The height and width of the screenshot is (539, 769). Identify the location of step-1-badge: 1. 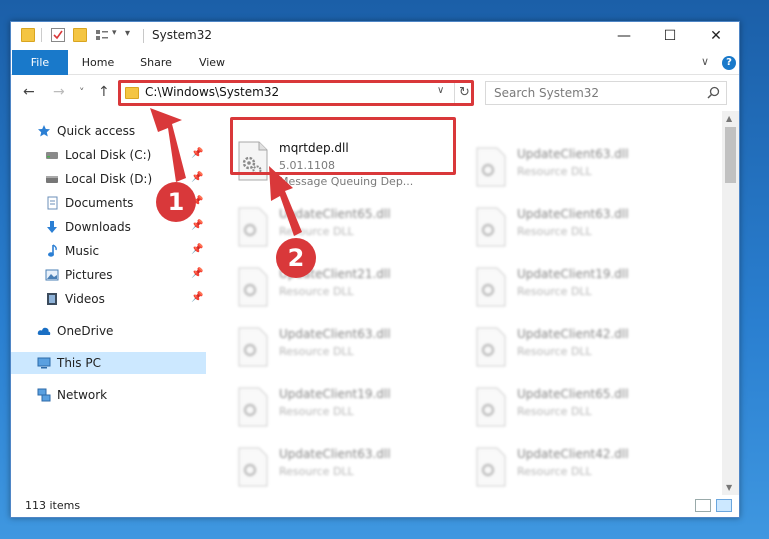
(176, 202).